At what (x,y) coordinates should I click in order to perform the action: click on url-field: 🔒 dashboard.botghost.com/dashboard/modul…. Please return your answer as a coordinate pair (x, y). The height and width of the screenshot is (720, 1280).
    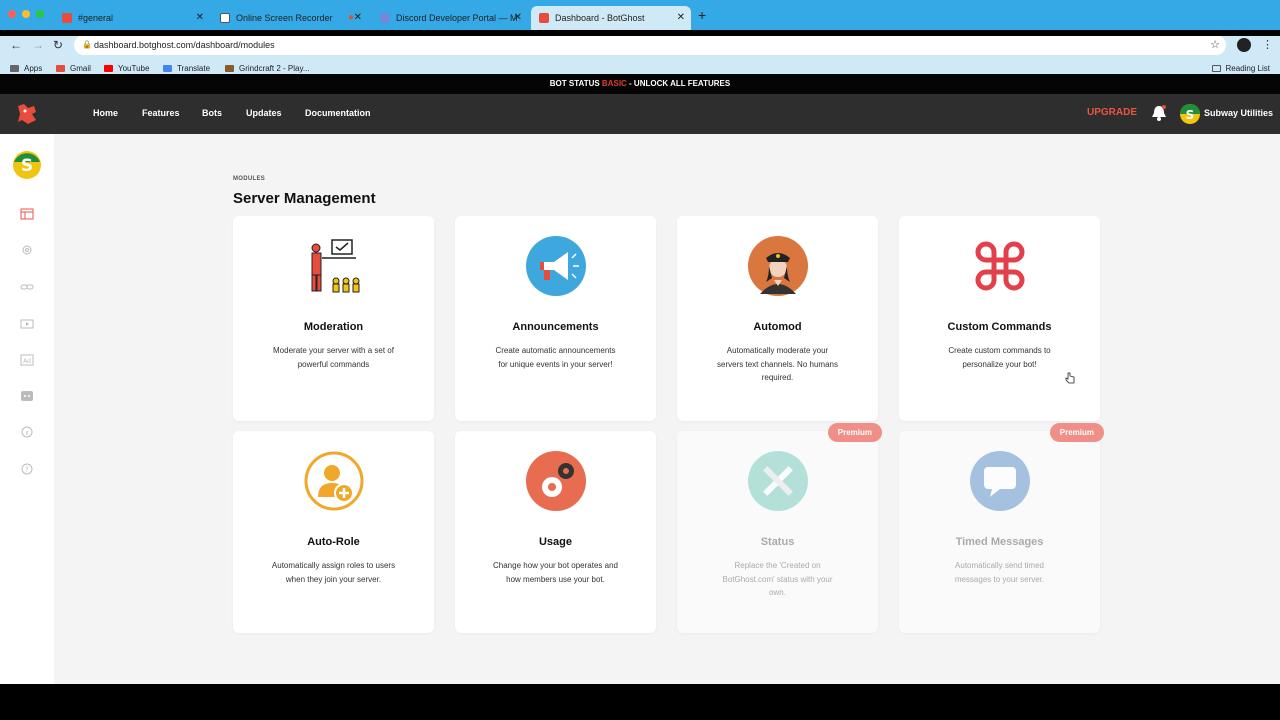
    Looking at the image, I should click on (650, 45).